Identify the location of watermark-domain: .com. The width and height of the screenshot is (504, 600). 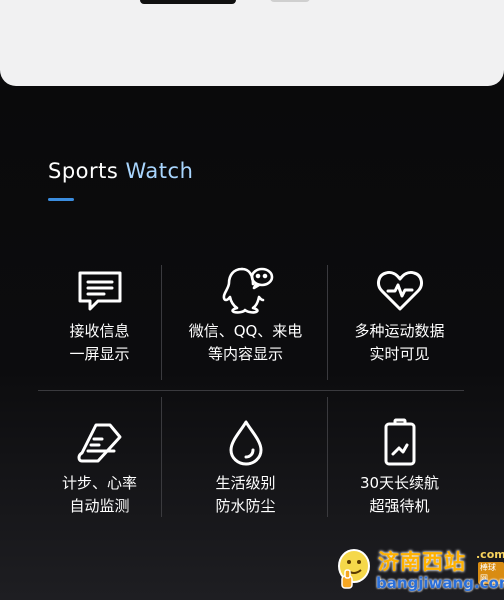
(490, 554).